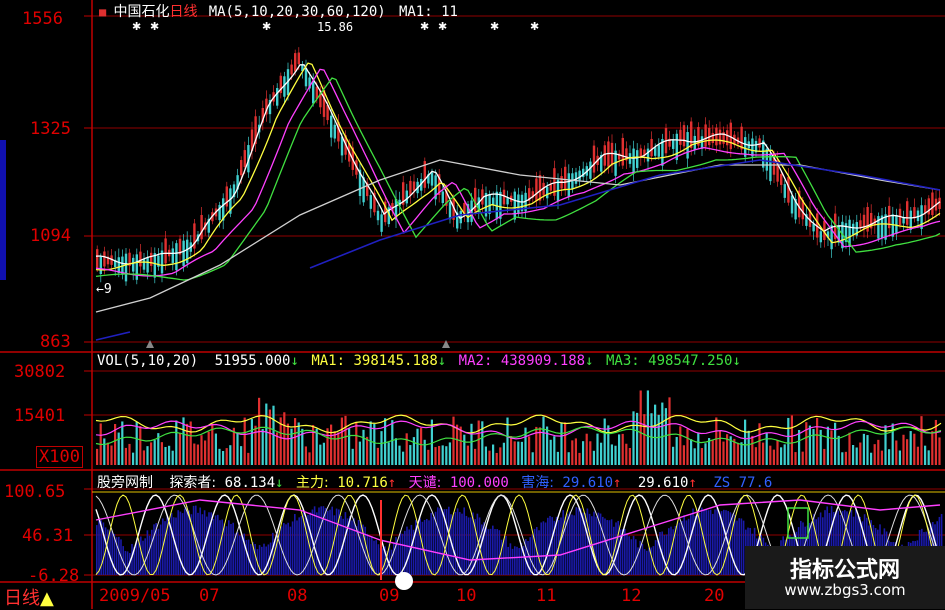 This screenshot has height=610, width=945. Describe the element at coordinates (141, 12) in the screenshot. I see `stock-name: 中国石化` at that location.